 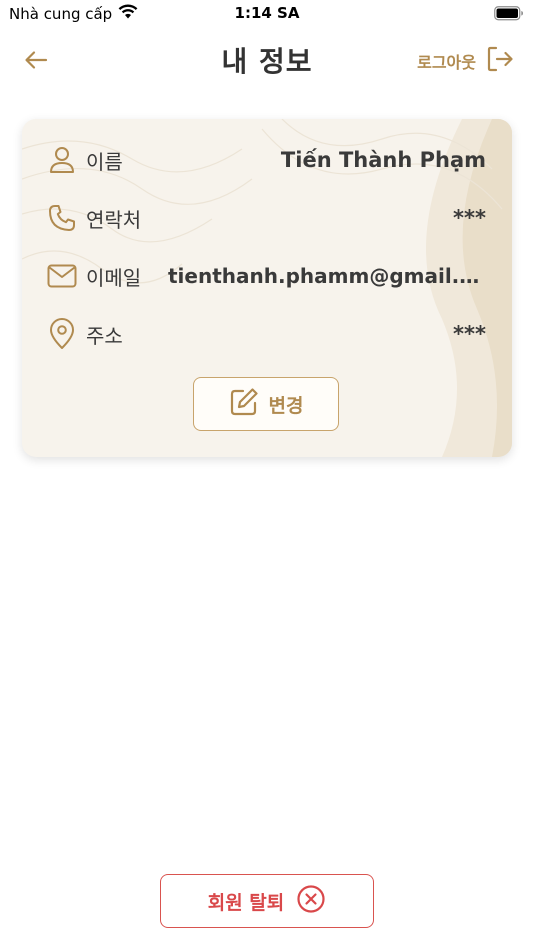 I want to click on status-time: 1:14 SA, so click(x=267, y=13).